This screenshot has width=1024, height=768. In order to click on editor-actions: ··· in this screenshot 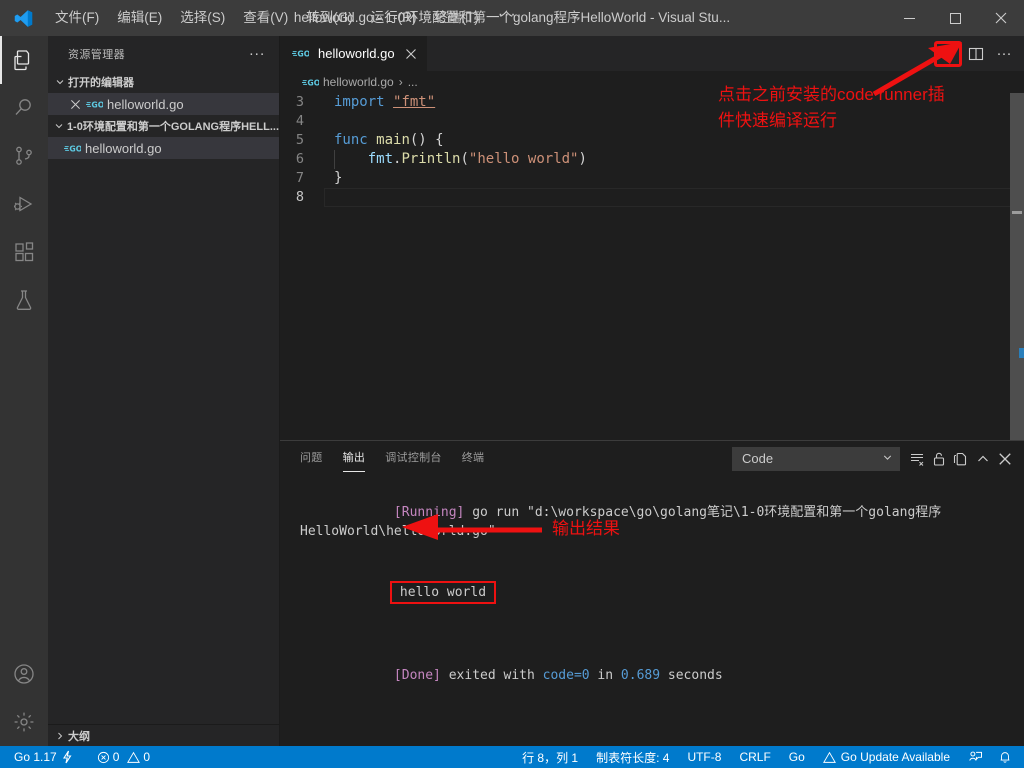, I will do `click(979, 53)`.